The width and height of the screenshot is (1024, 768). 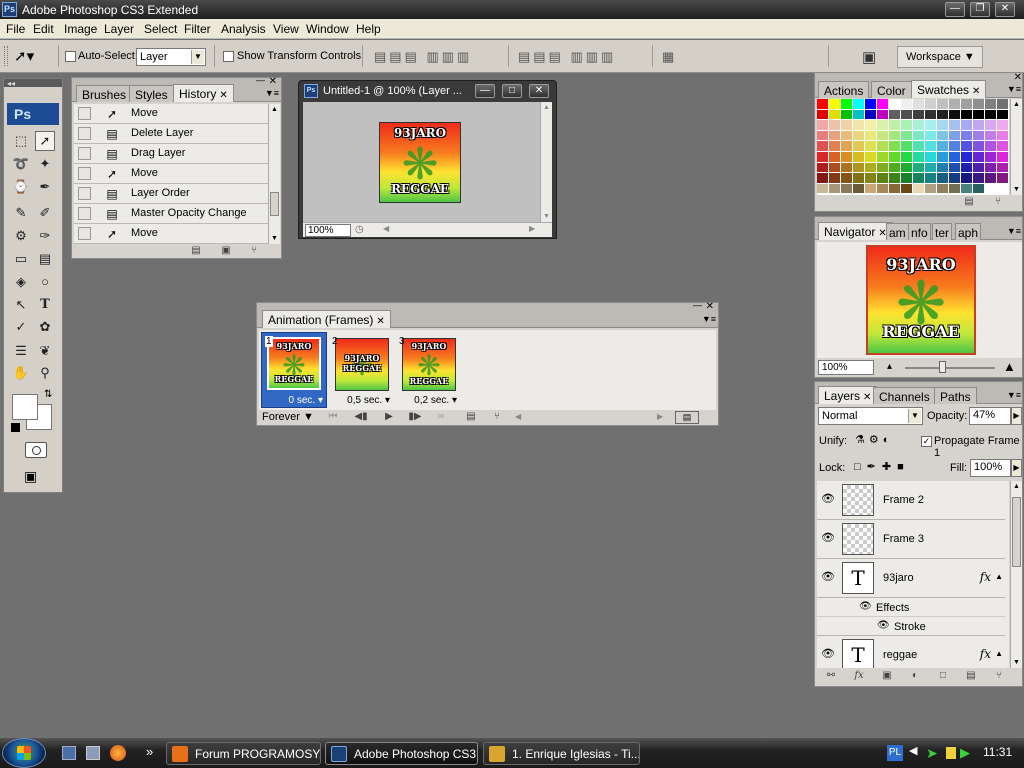 I want to click on minimize-button: —, so click(x=955, y=9).